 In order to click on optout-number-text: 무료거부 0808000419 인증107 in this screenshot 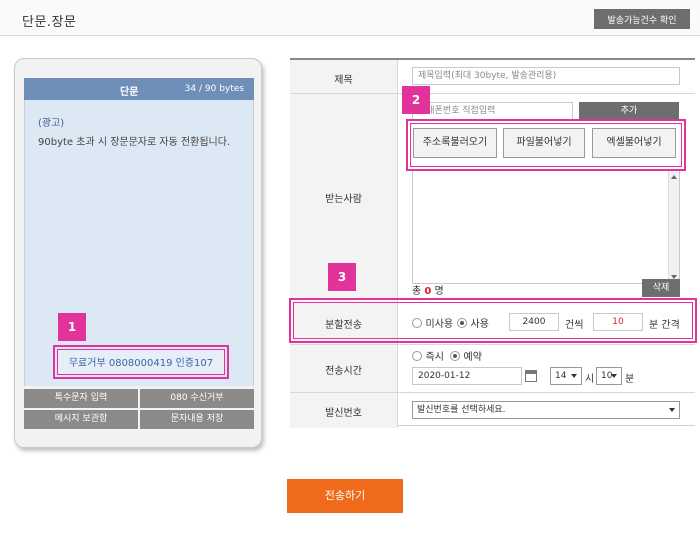, I will do `click(141, 363)`.